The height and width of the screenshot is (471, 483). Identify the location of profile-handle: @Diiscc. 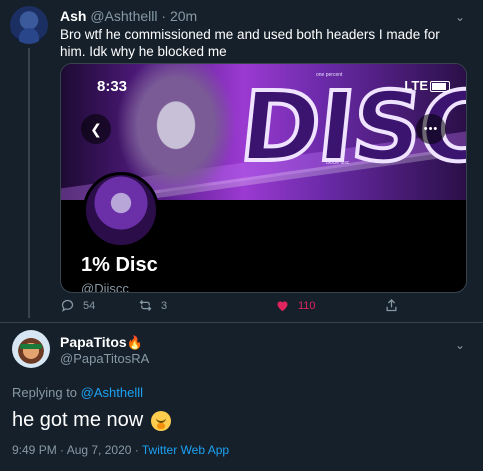
(105, 287).